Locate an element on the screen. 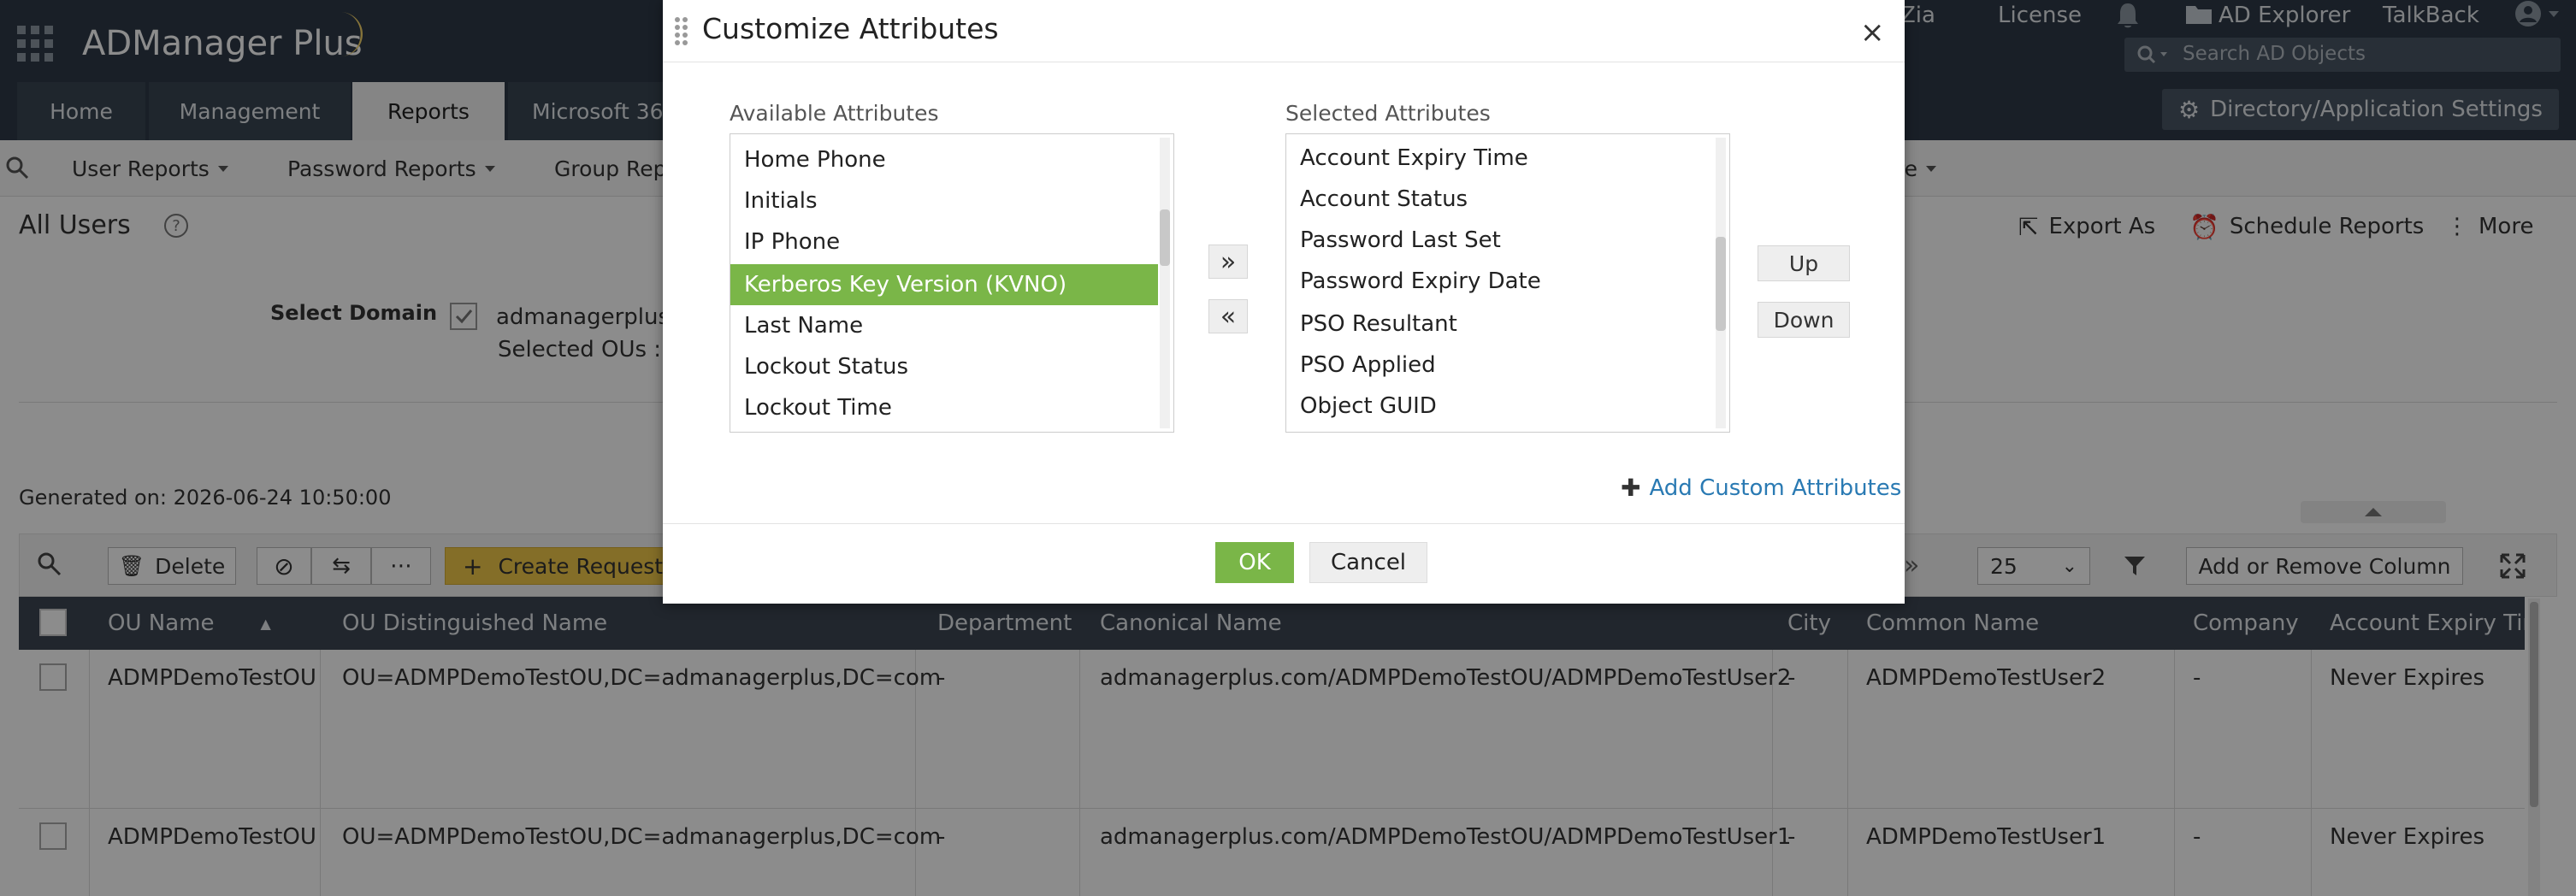  list-item: Initials is located at coordinates (944, 200).